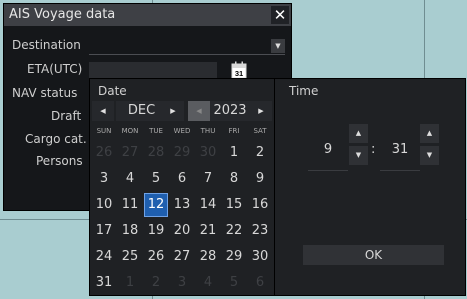 This screenshot has width=467, height=299. What do you see at coordinates (130, 131) in the screenshot?
I see `weekday-header: MON` at bounding box center [130, 131].